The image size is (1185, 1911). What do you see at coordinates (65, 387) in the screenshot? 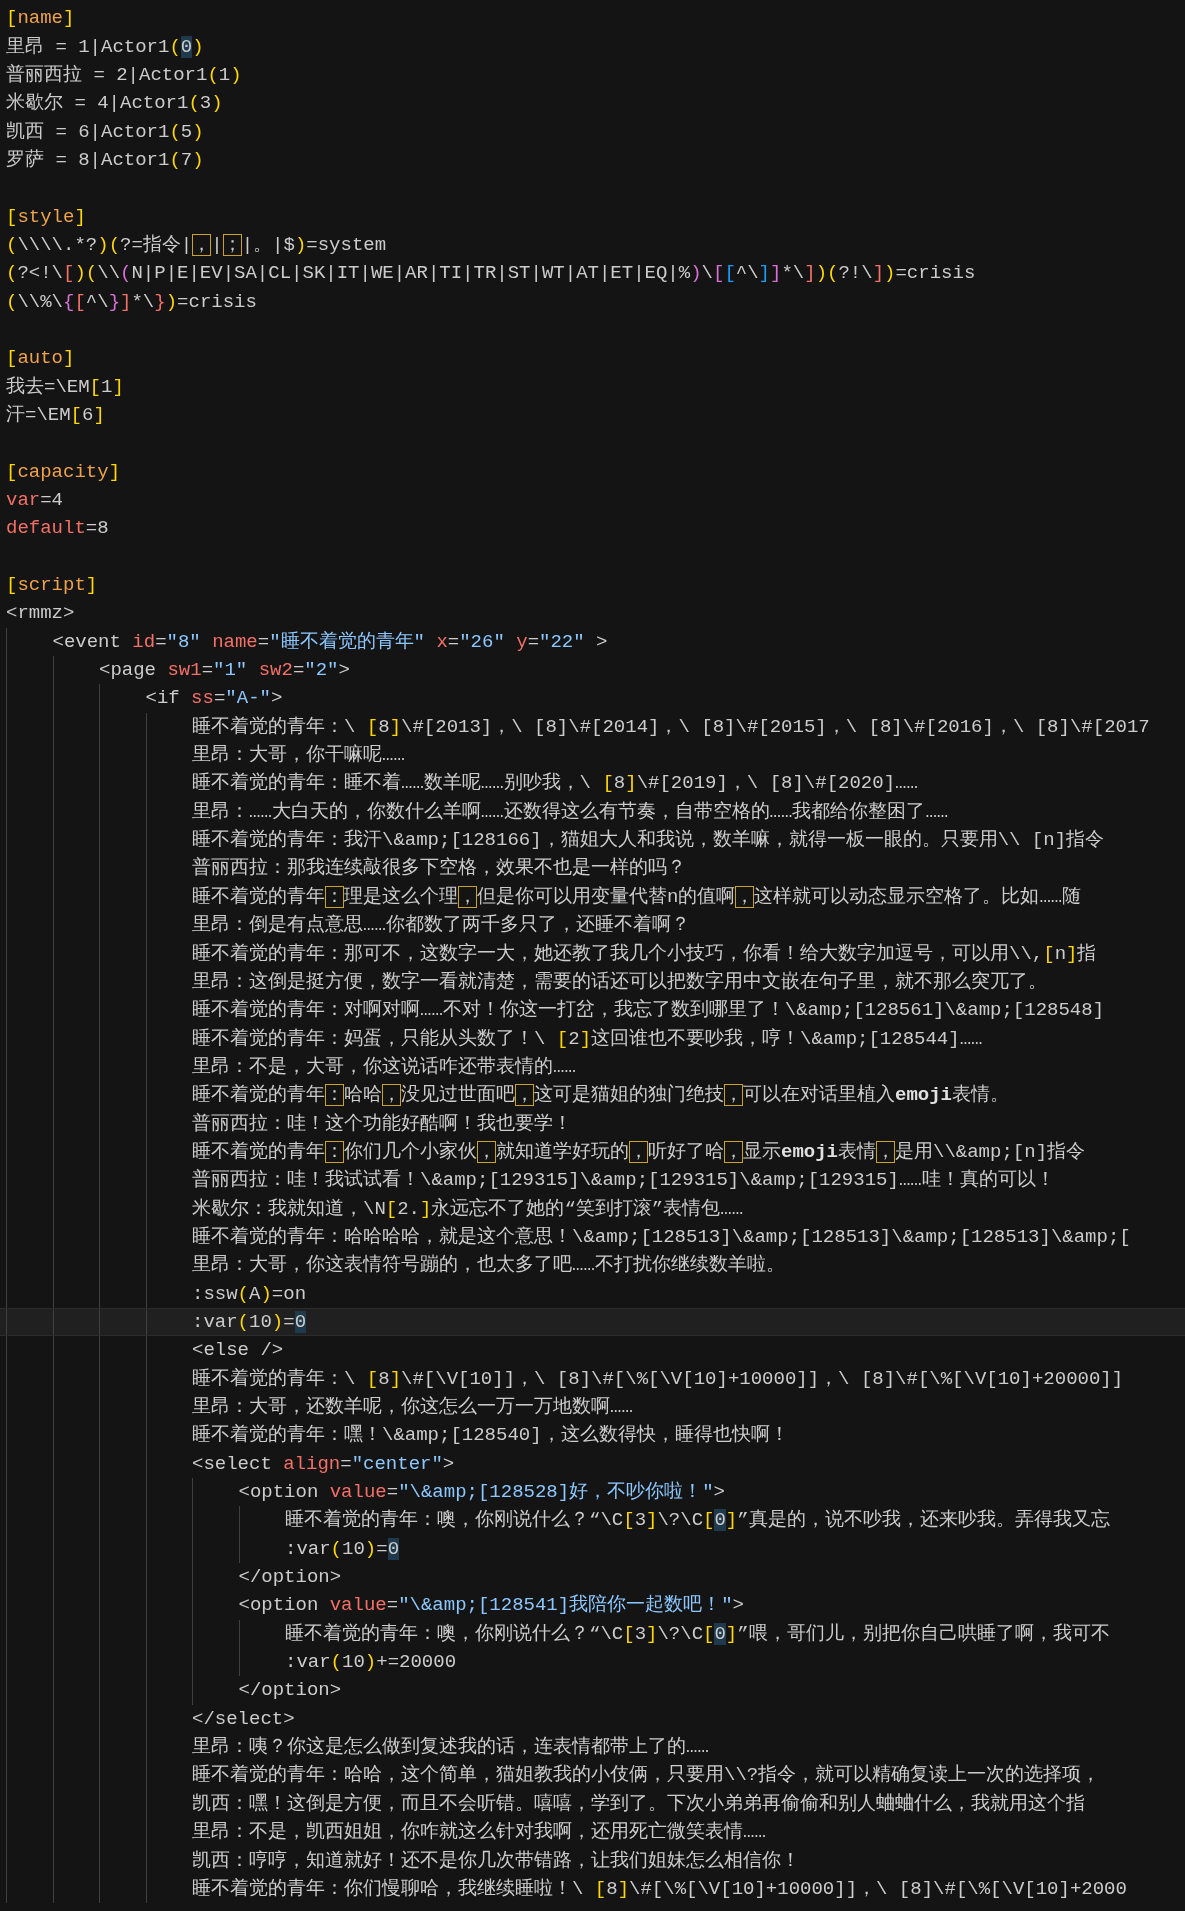
I see `code-line: 我去=\EM[1]` at bounding box center [65, 387].